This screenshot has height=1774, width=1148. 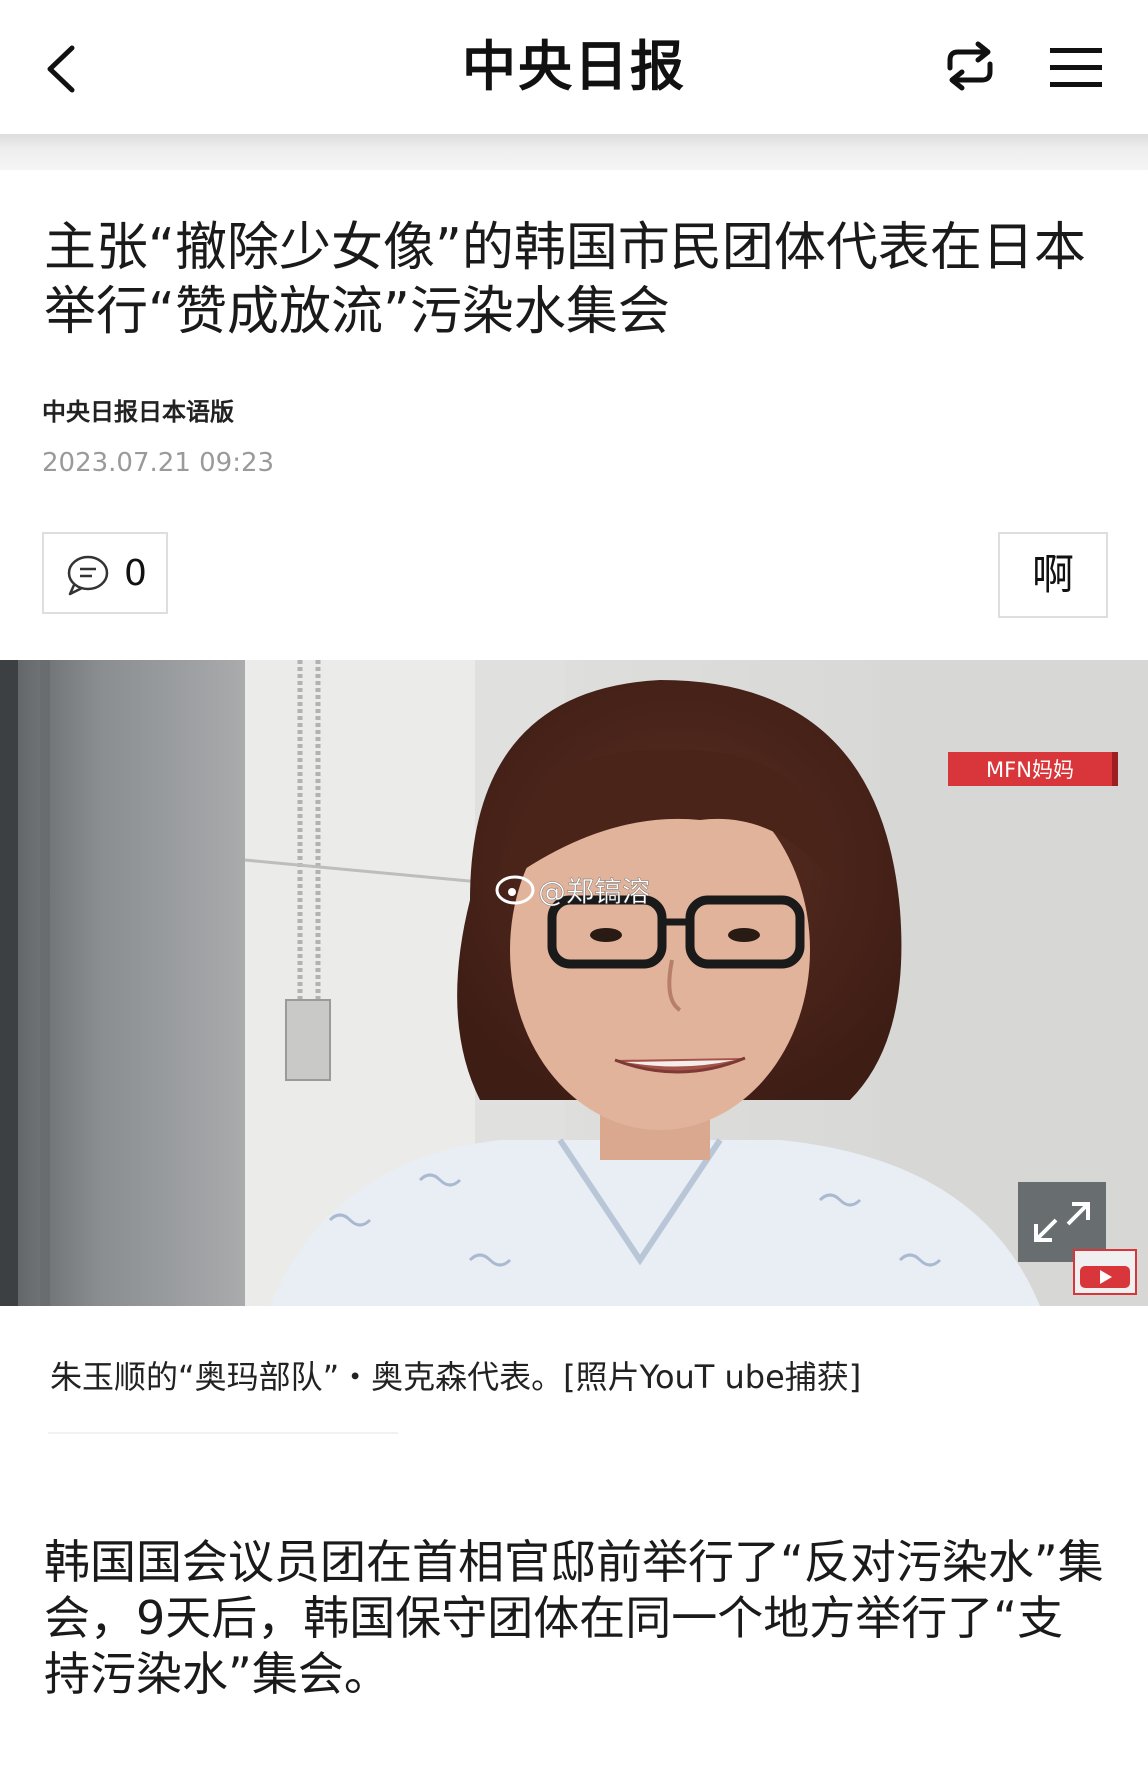 I want to click on article-headline: 主张“撤除少女像”的韩国市民团体代表在日本举行“赞成放流”污染水集会, so click(x=565, y=280).